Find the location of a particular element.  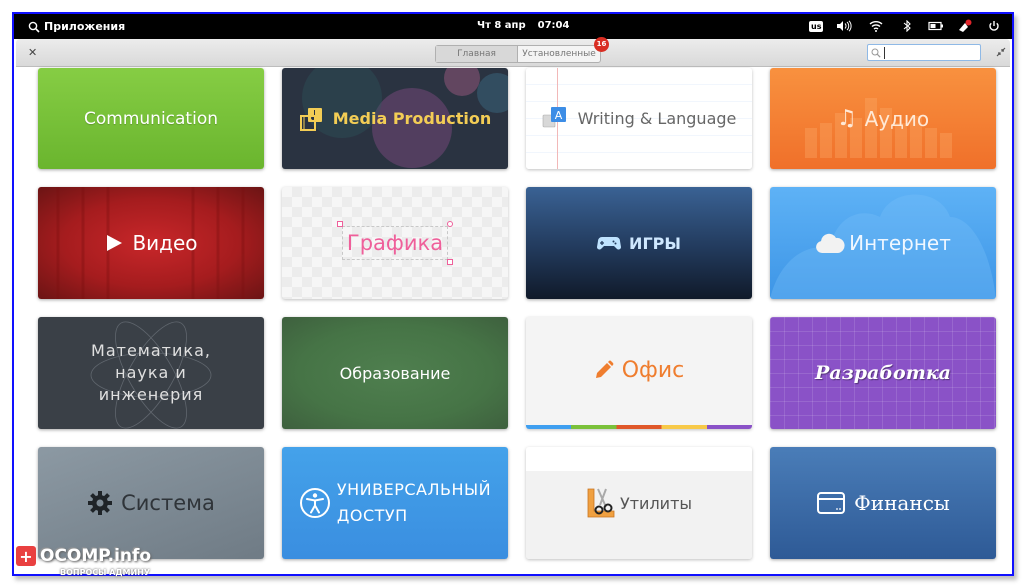

utilities-icon is located at coordinates (601, 503).